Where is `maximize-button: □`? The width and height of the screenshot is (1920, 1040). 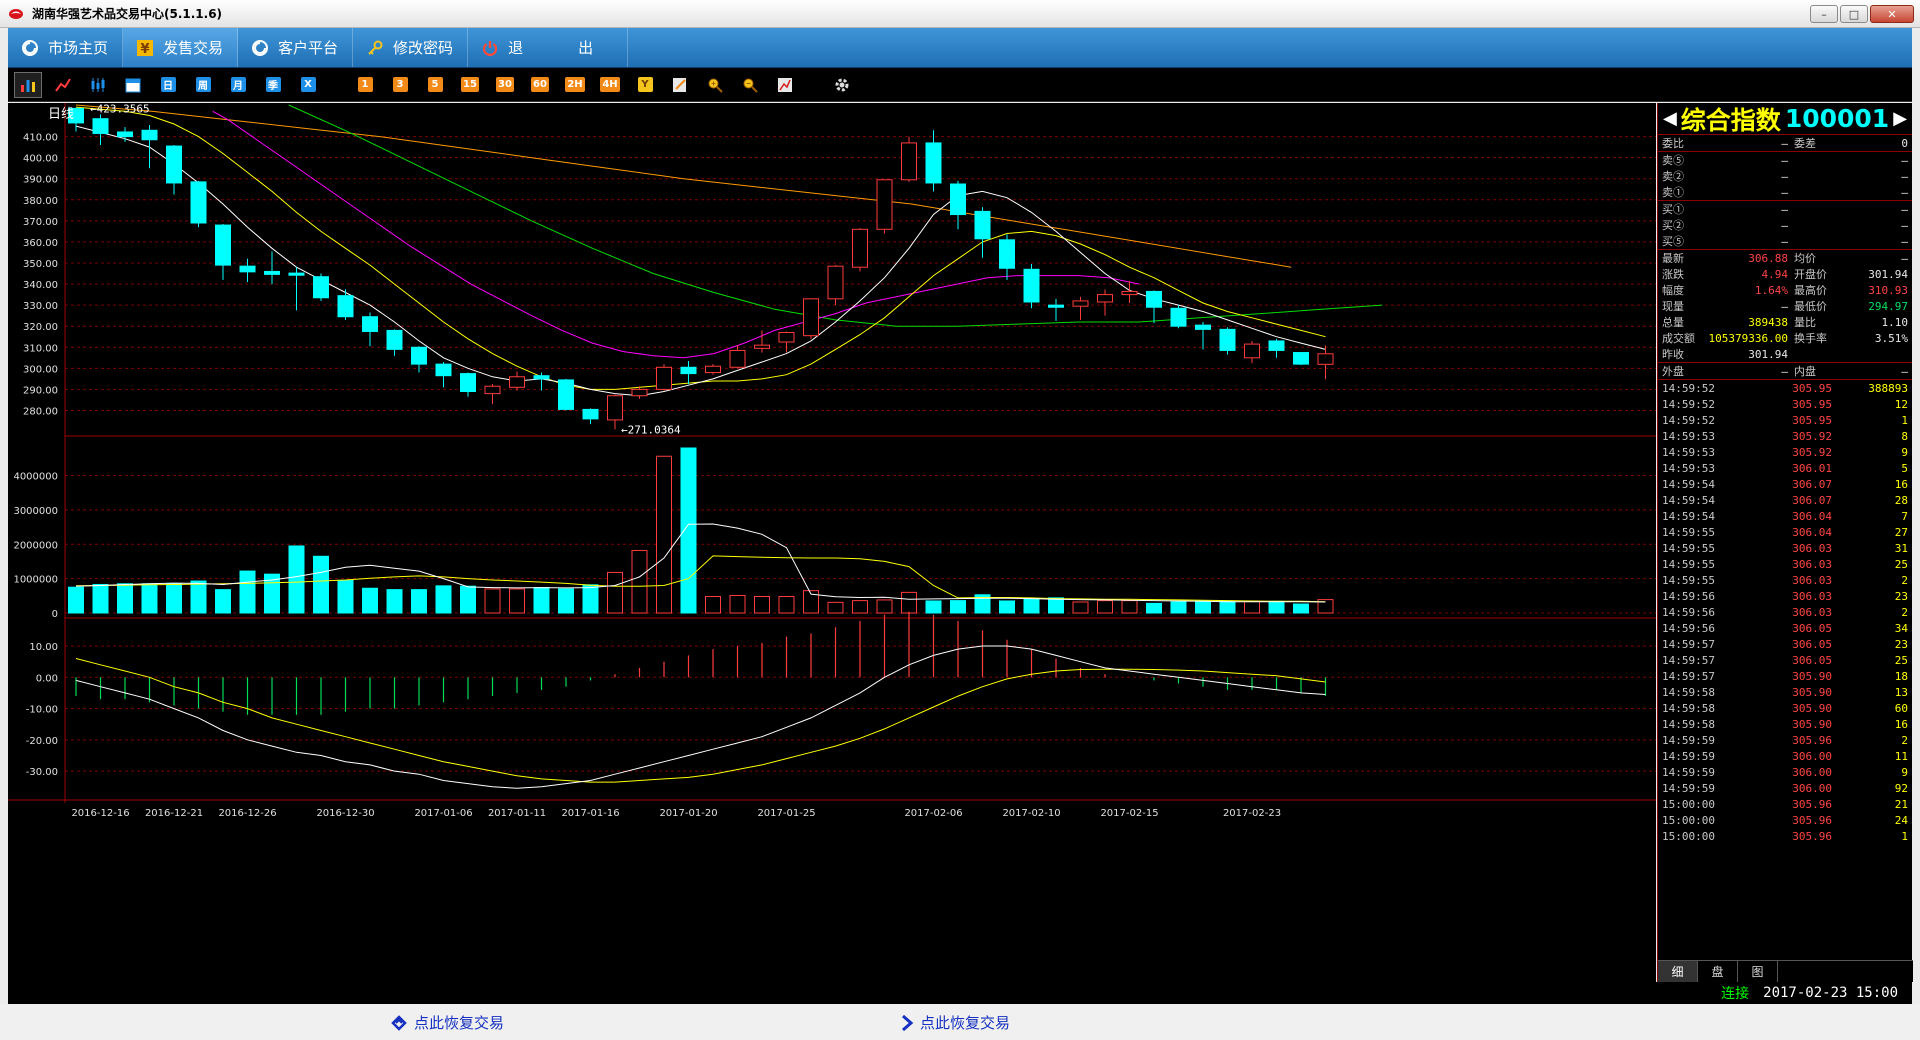 maximize-button: □ is located at coordinates (1854, 14).